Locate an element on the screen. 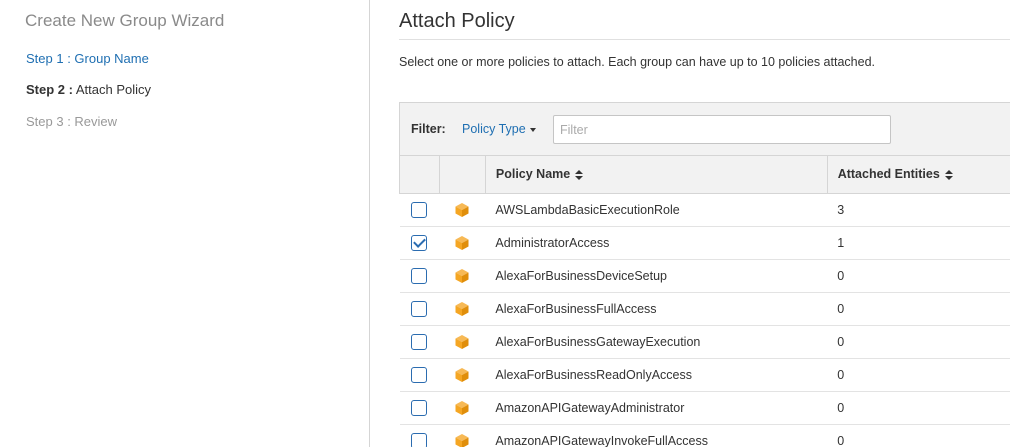 This screenshot has width=1010, height=447. row-policy-name: AmazonAPIGatewayAdministrator is located at coordinates (656, 408).